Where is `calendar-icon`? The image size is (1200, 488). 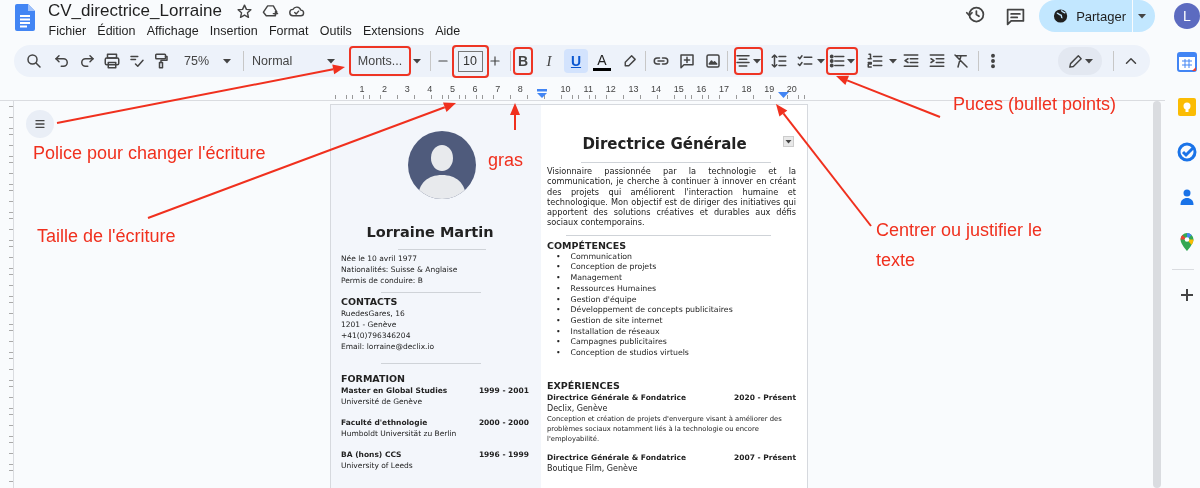
calendar-icon is located at coordinates (1187, 62).